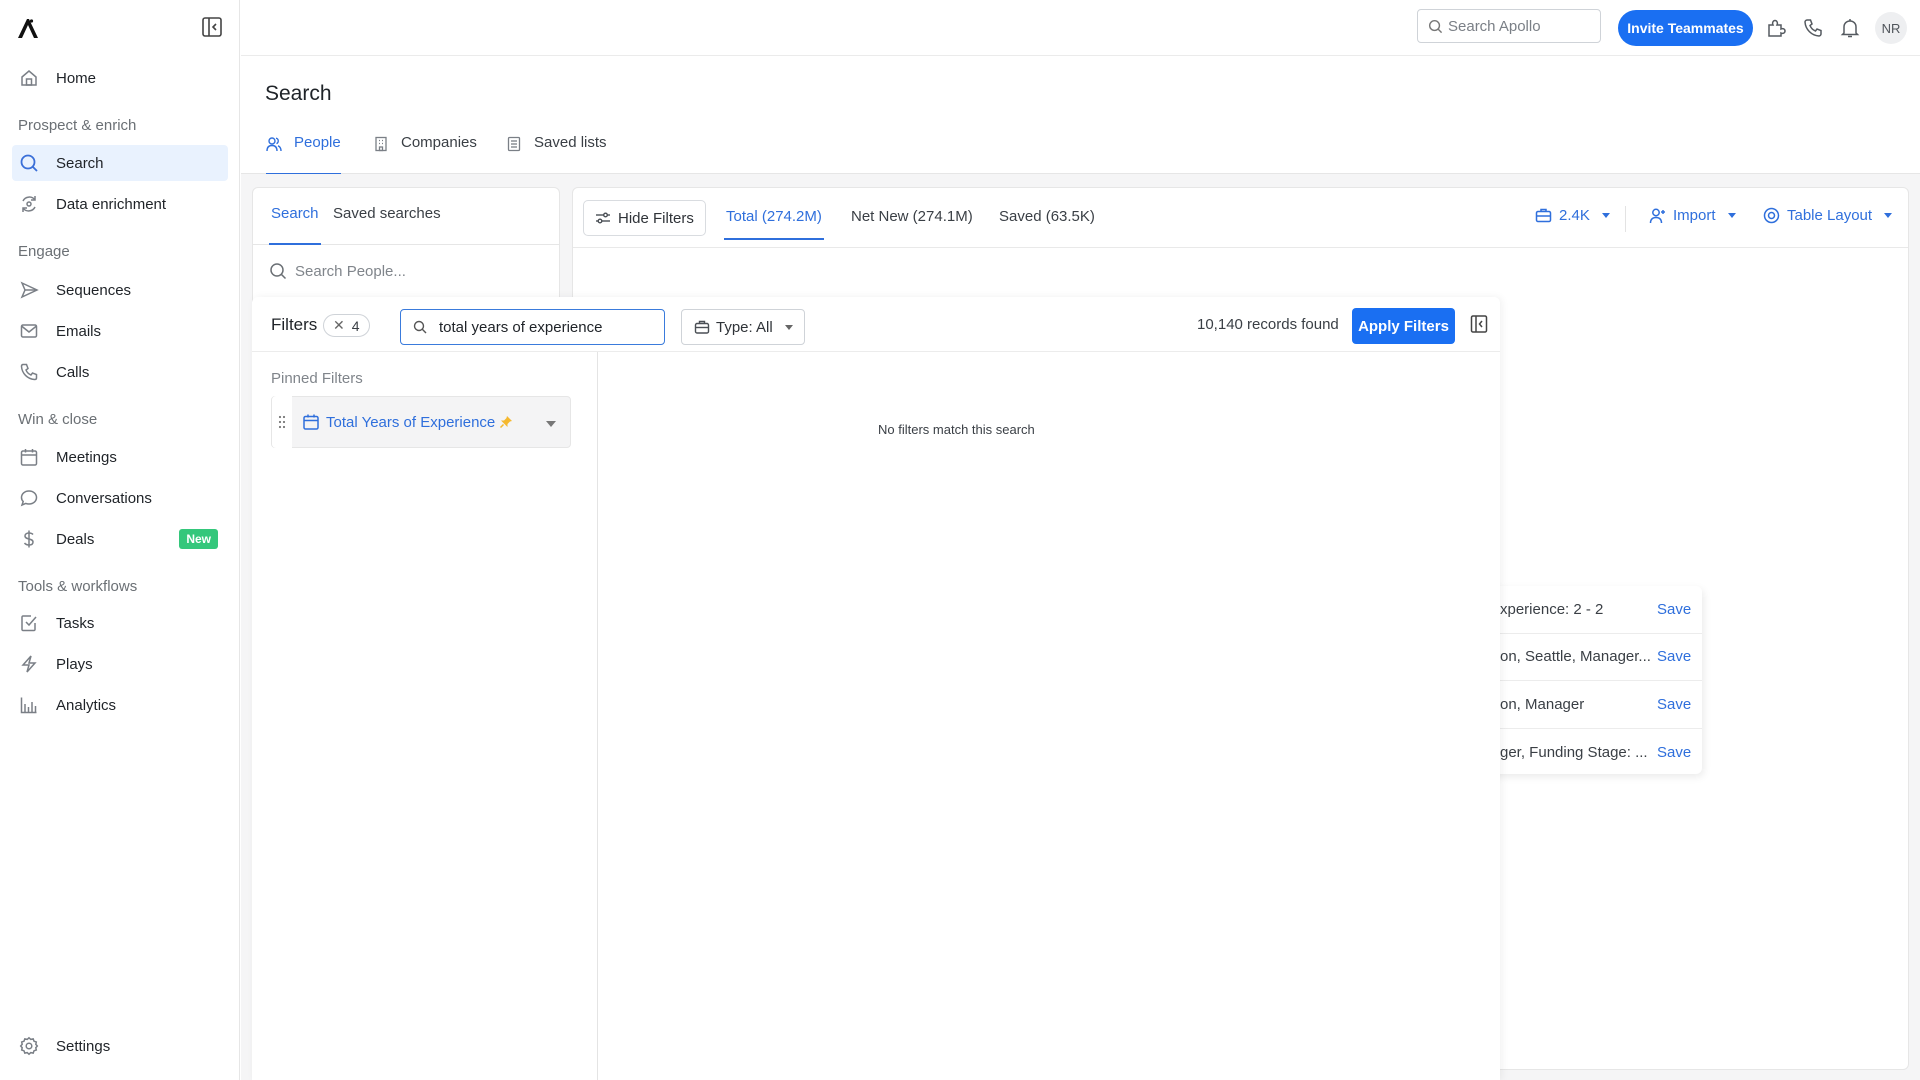 This screenshot has width=1920, height=1080. I want to click on sidebar-item-label: Calls, so click(73, 372).